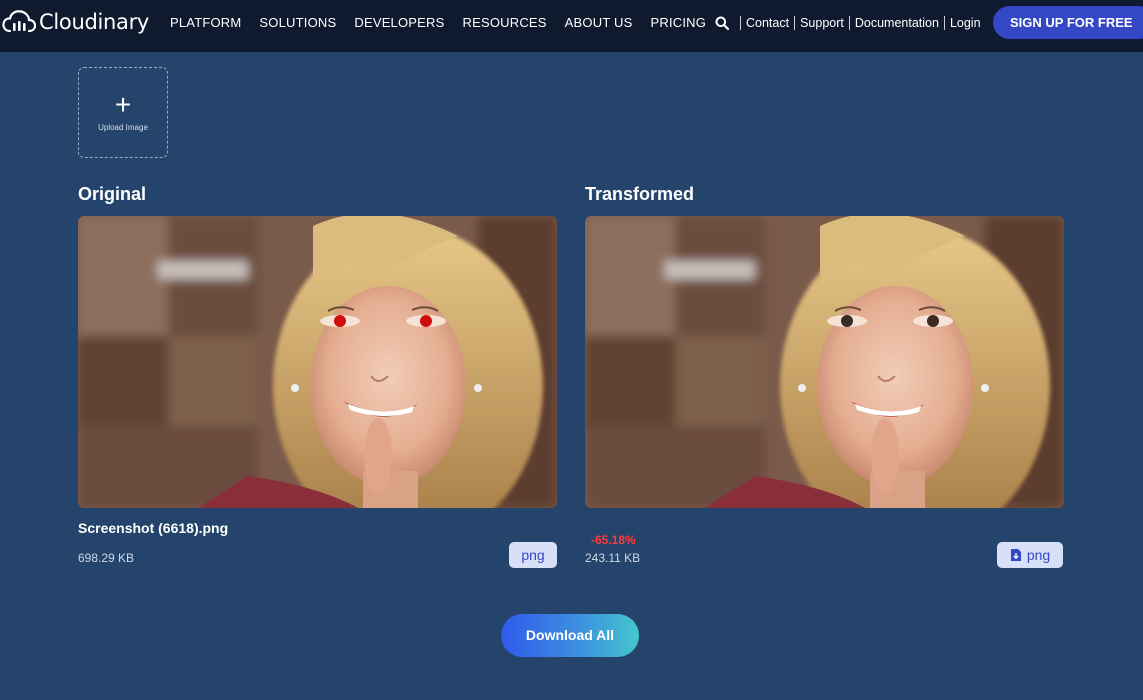 The height and width of the screenshot is (700, 1143). What do you see at coordinates (399, 22) in the screenshot?
I see `menu-item-developers: DEVELOPERS` at bounding box center [399, 22].